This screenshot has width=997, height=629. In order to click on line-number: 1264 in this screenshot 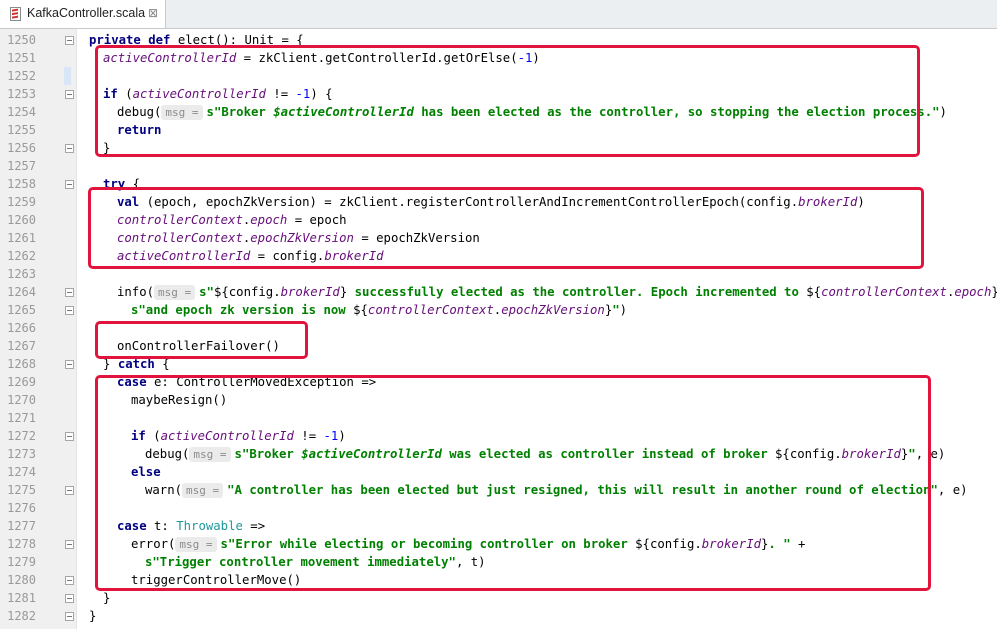, I will do `click(21, 292)`.